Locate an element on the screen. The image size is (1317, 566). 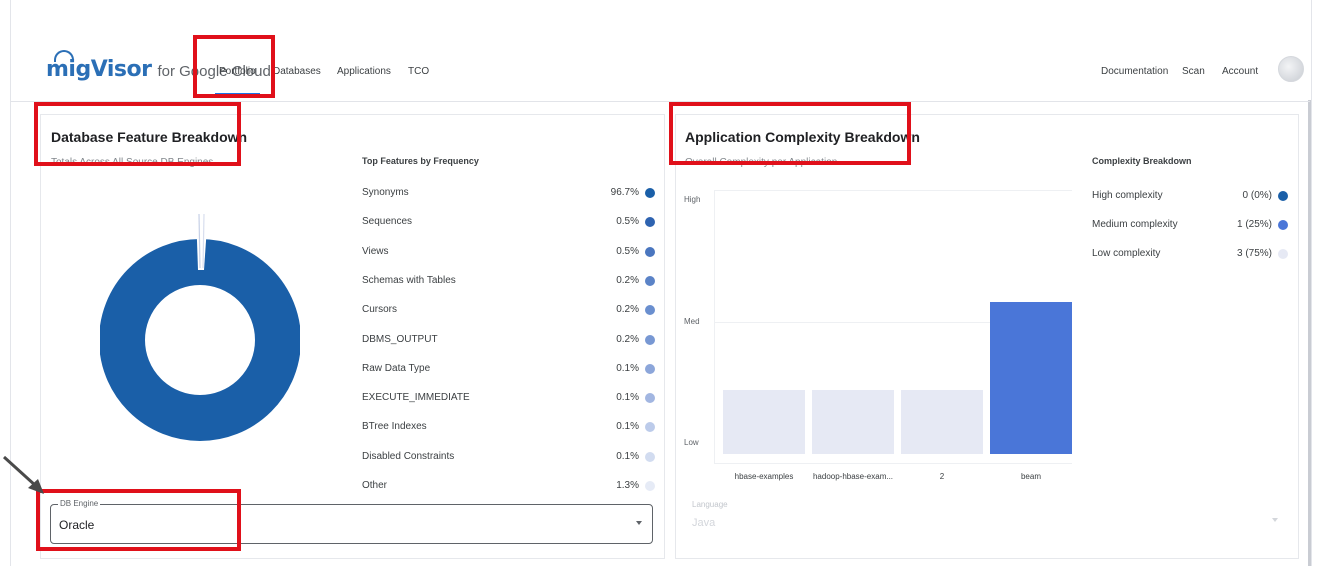
features-heading: Top Features by Frequency is located at coordinates (420, 161).